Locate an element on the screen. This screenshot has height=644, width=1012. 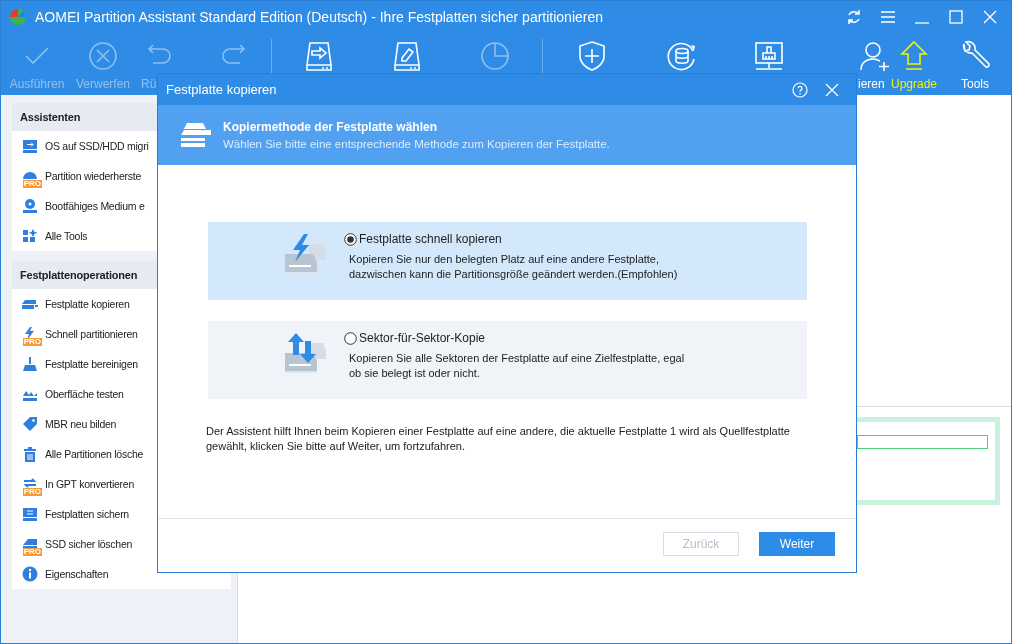
sidebar-item: Schnell partitionieren is located at coordinates (91, 334).